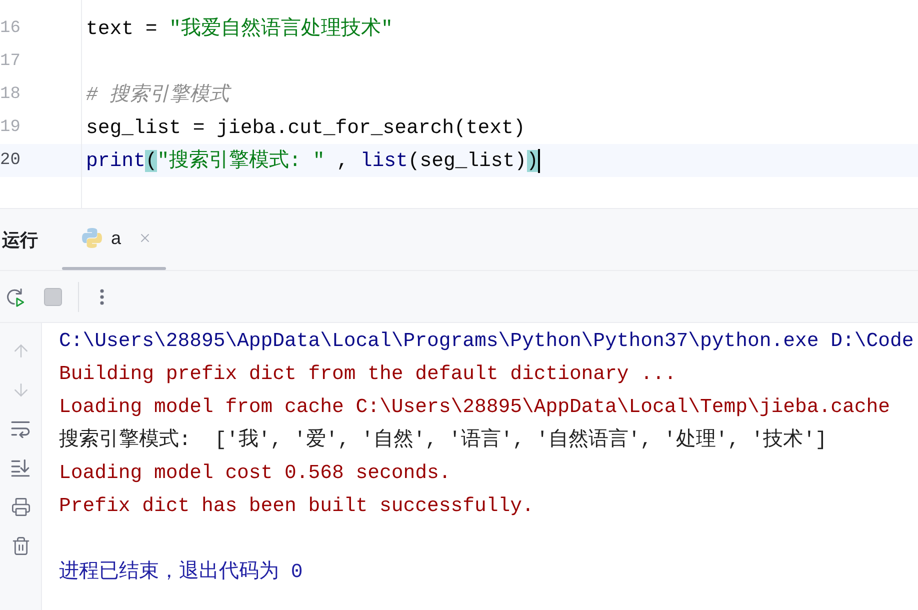 The height and width of the screenshot is (610, 918). I want to click on line-number: 18, so click(10, 94).